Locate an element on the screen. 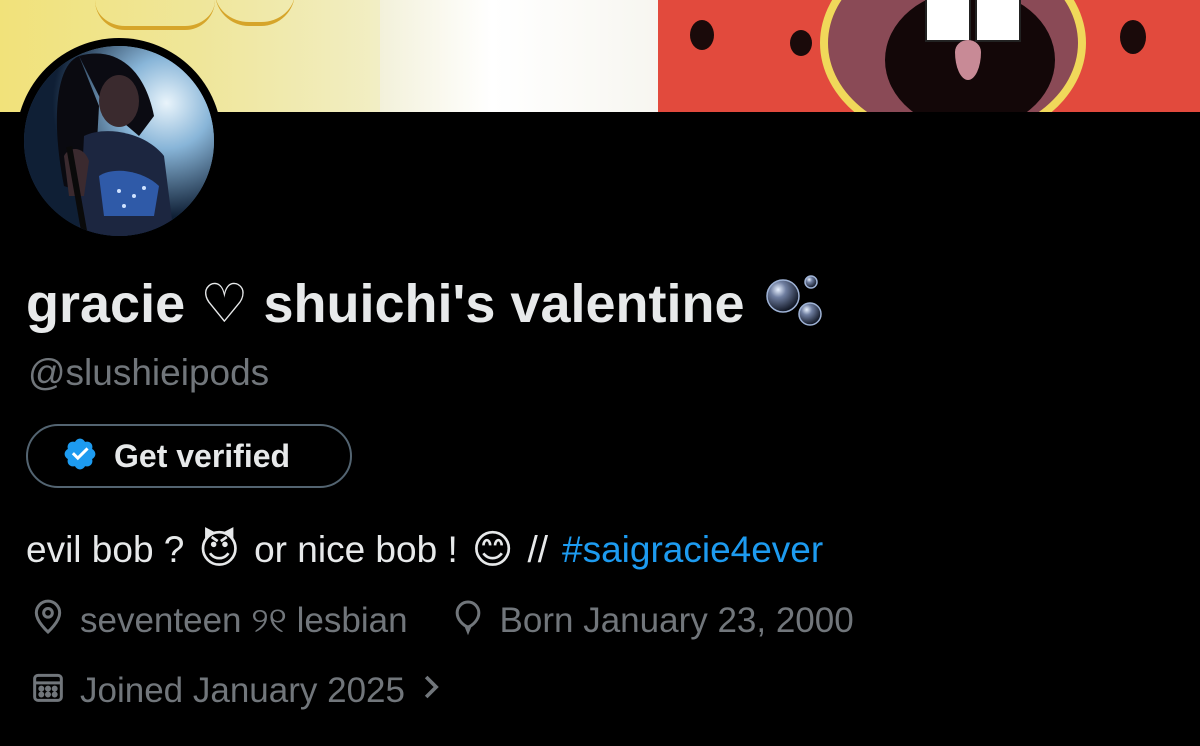 This screenshot has width=1200, height=746. birthday-item: Born January 23, 2000 is located at coordinates (651, 621).